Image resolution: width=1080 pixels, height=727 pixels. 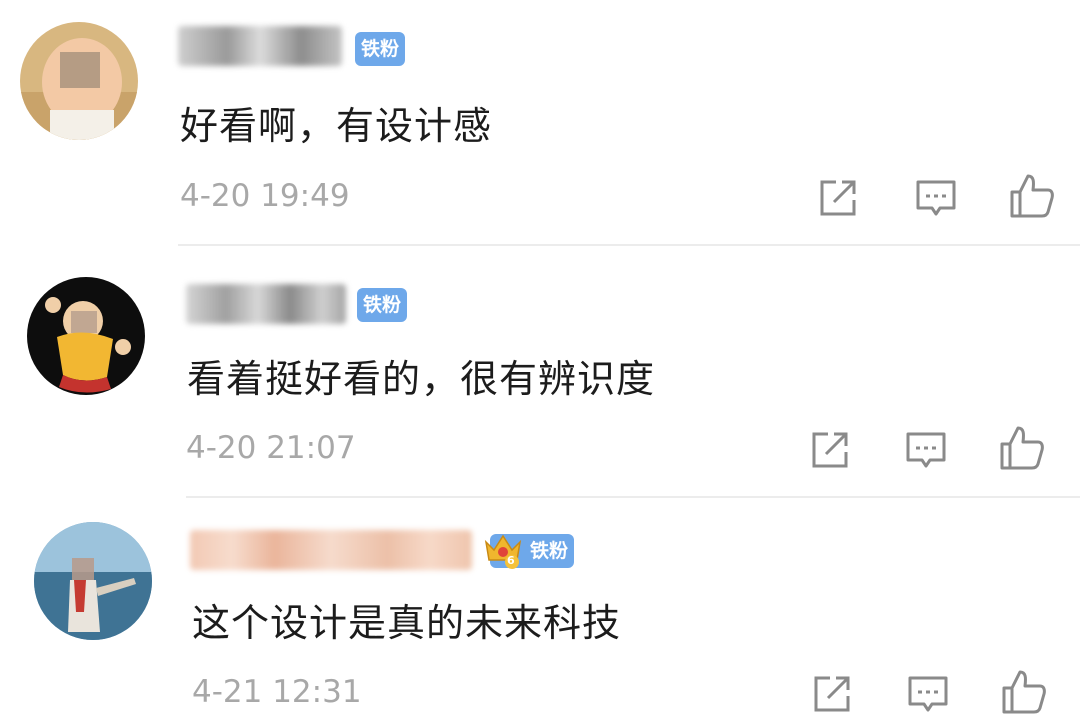 I want to click on comment-text: 这个设计是真的未来科技, so click(x=407, y=623).